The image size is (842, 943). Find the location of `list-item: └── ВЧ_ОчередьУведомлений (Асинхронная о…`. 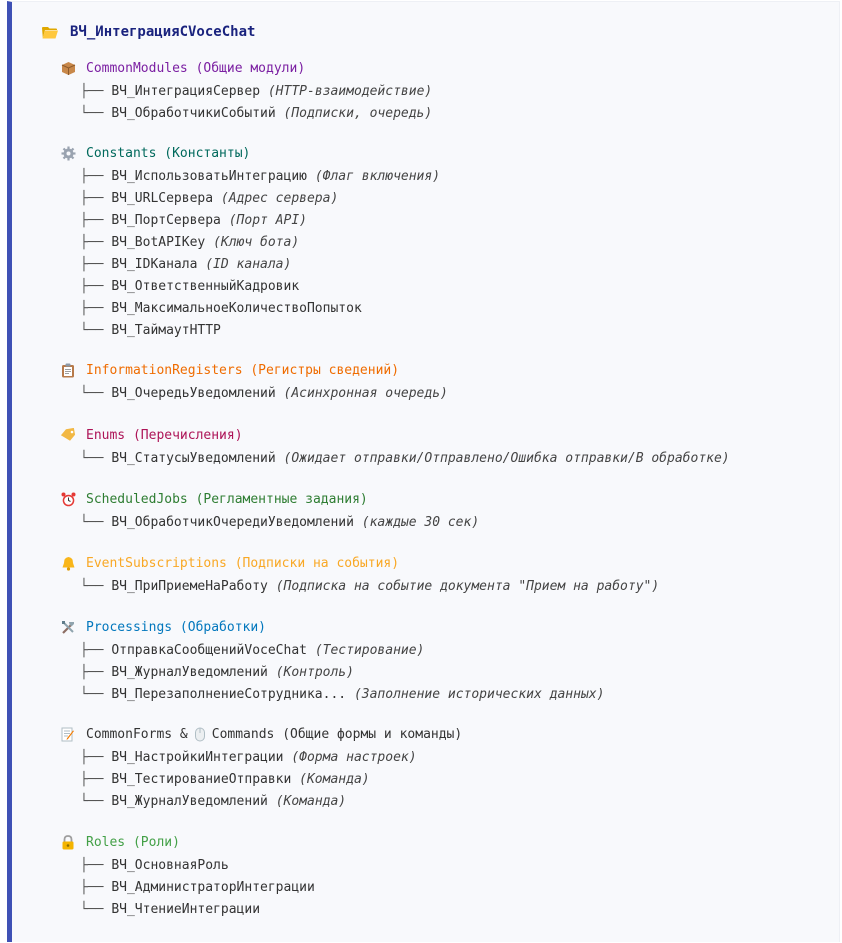

list-item: └── ВЧ_ОчередьУведомлений (Асинхронная о… is located at coordinates (254, 394).